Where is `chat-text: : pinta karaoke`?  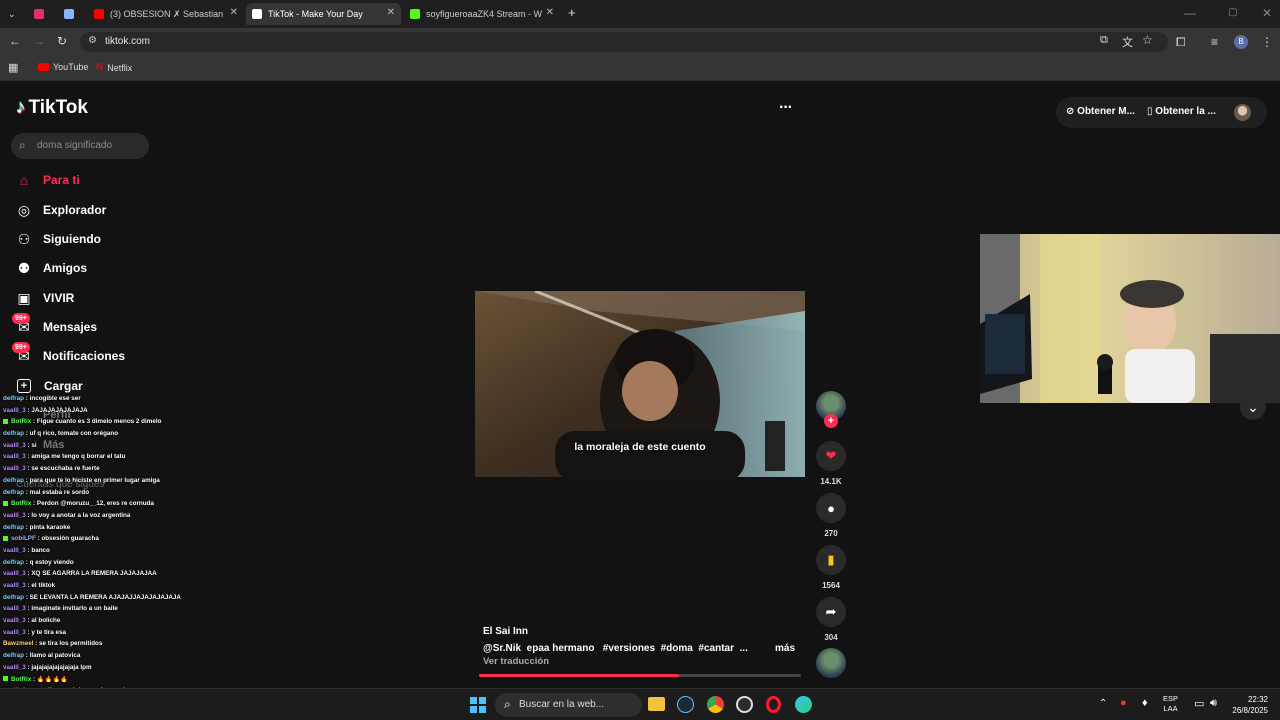 chat-text: : pinta karaoke is located at coordinates (47, 527).